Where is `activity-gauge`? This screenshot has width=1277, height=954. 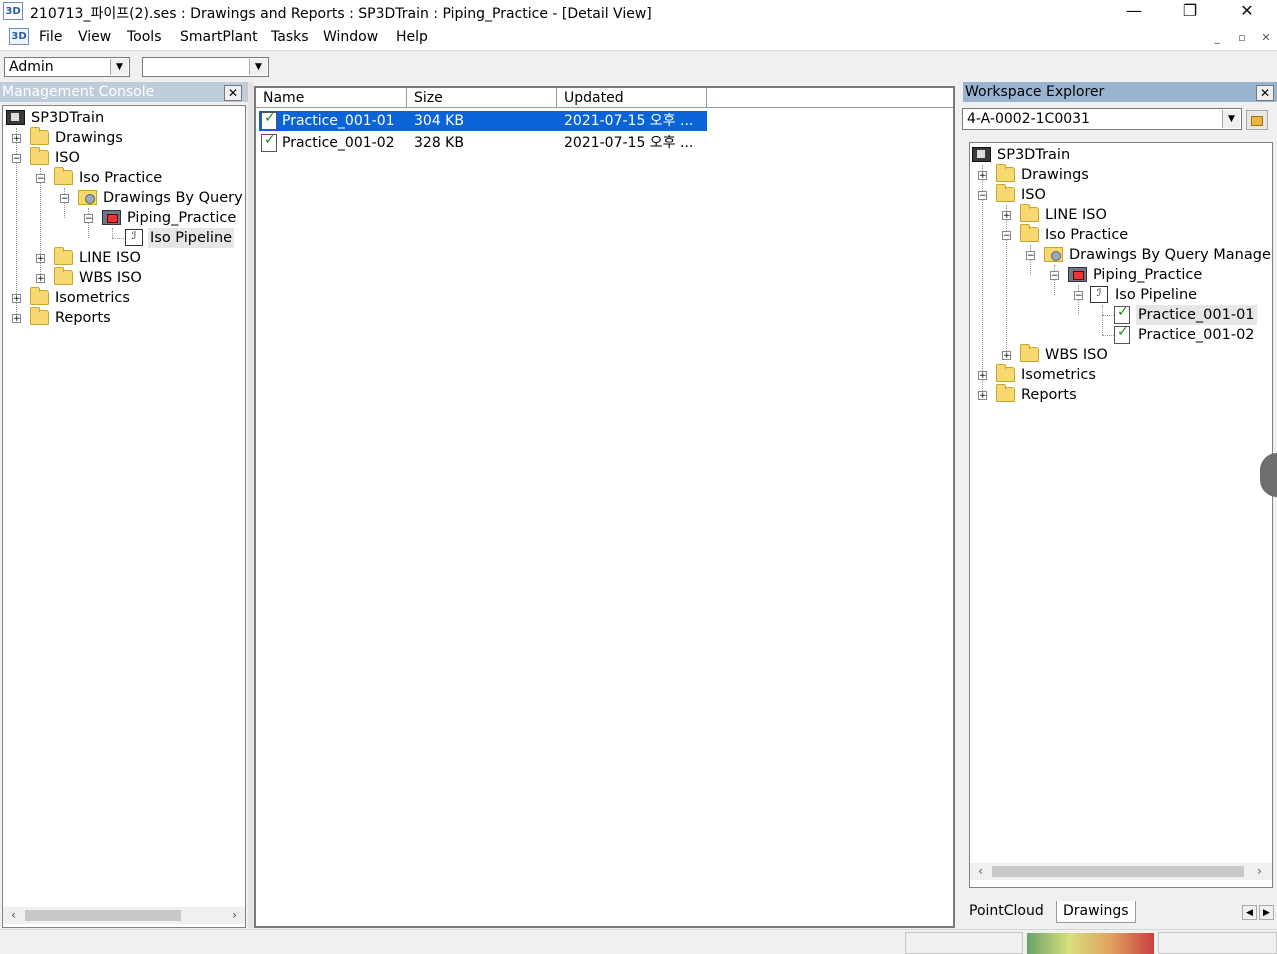 activity-gauge is located at coordinates (1090, 943).